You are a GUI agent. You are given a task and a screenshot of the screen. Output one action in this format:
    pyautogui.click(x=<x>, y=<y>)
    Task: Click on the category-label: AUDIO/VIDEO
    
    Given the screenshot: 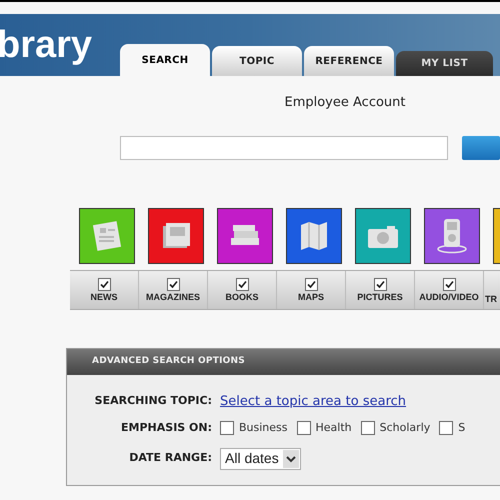 What is the action you would take?
    pyautogui.click(x=449, y=297)
    